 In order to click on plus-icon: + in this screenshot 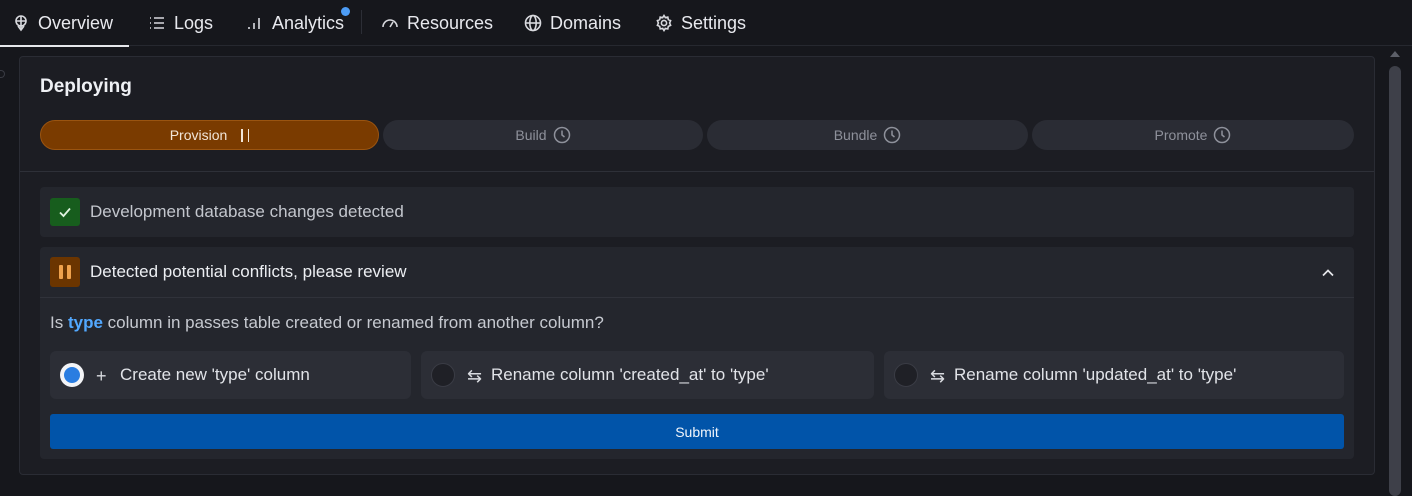, I will do `click(101, 376)`.